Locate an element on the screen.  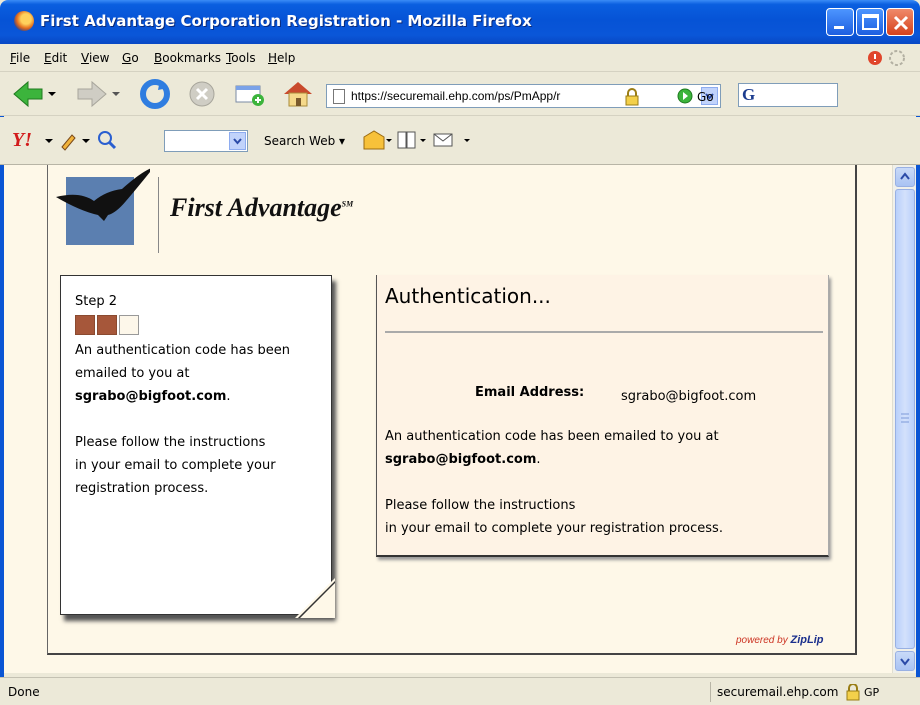
powered-by-label: powered by is located at coordinates (762, 640).